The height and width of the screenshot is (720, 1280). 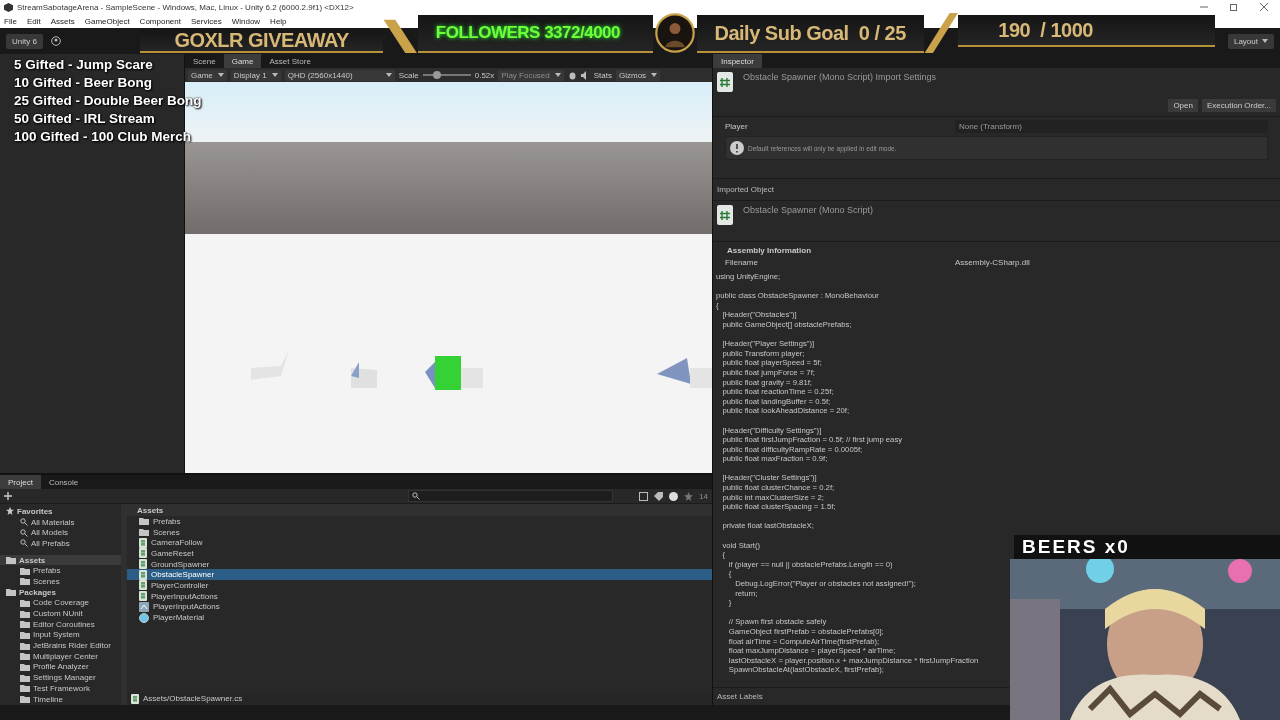 What do you see at coordinates (62, 21) in the screenshot?
I see `menu-item: Assets` at bounding box center [62, 21].